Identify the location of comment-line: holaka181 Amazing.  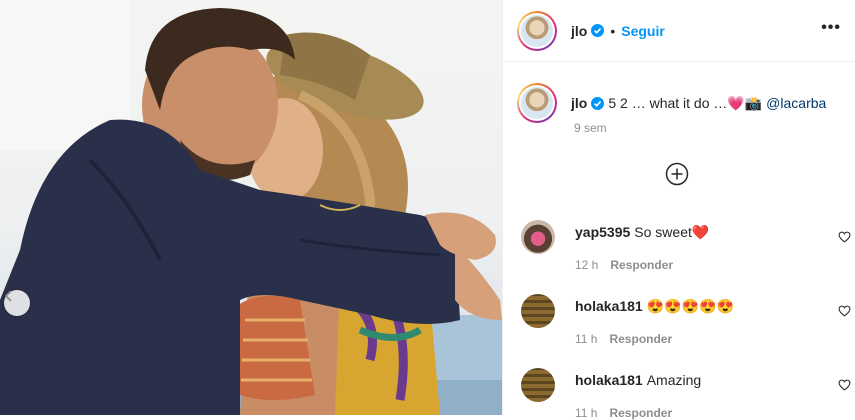
(638, 380).